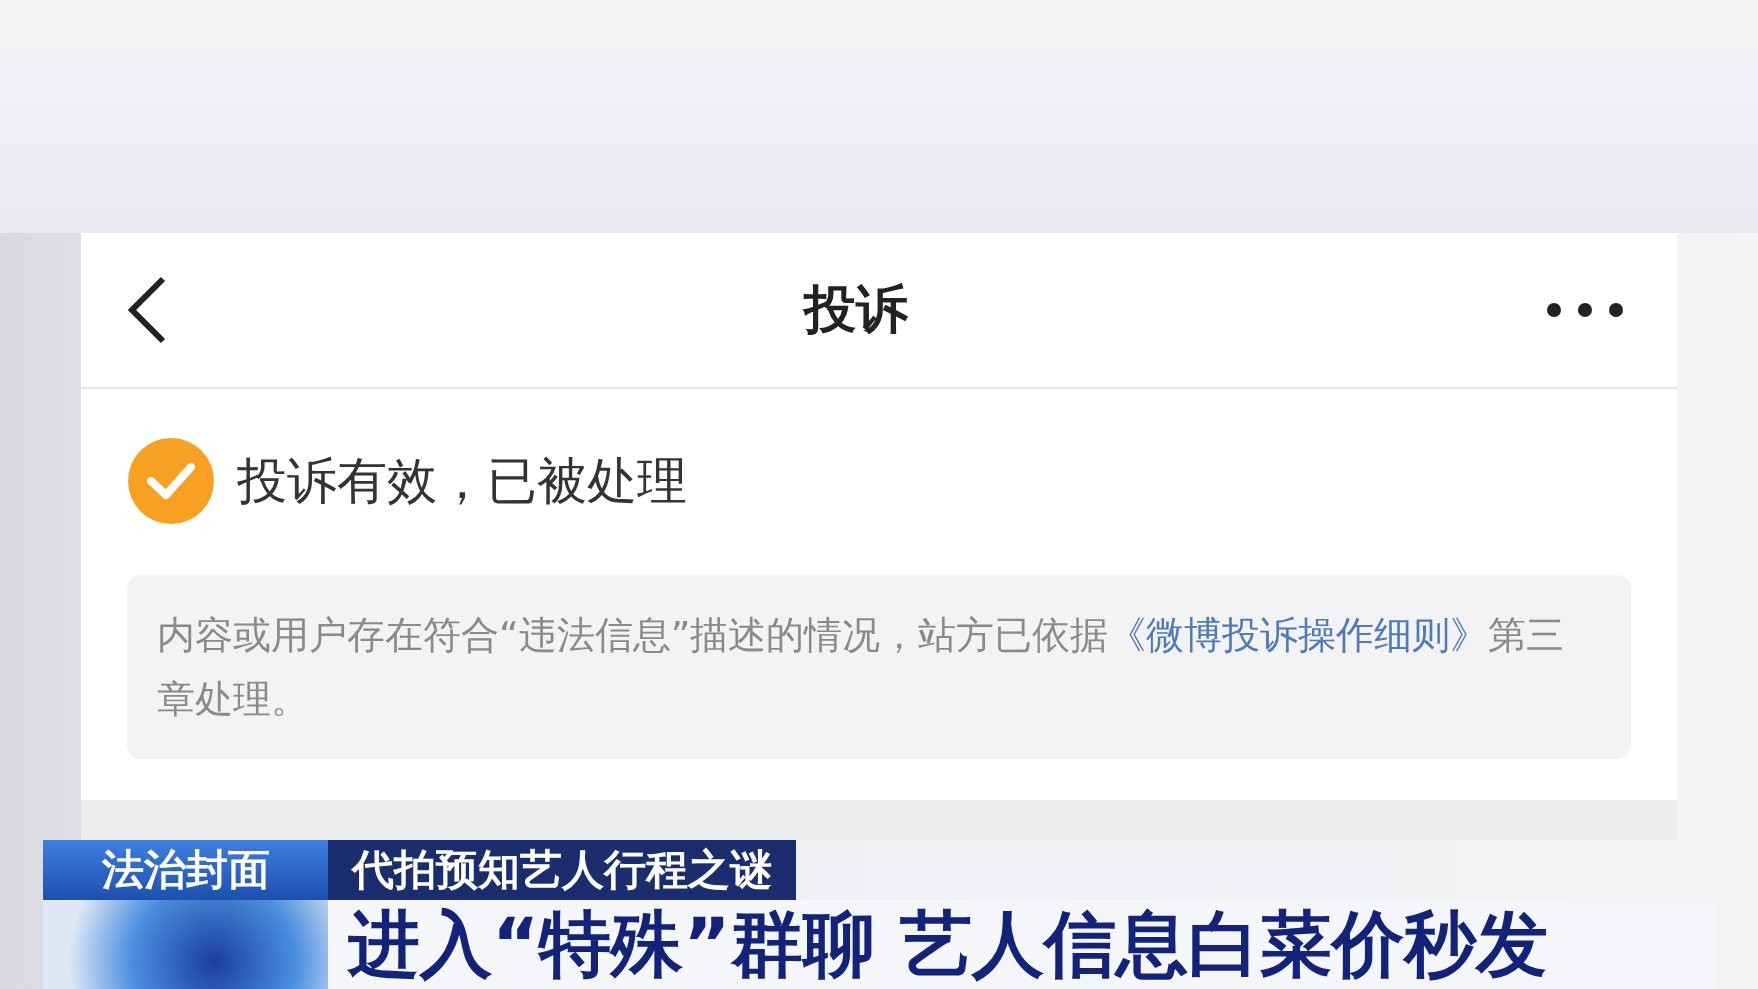 This screenshot has width=1758, height=989. Describe the element at coordinates (562, 870) in the screenshot. I see `topic-label: 代拍预知艺人行程之谜` at that location.